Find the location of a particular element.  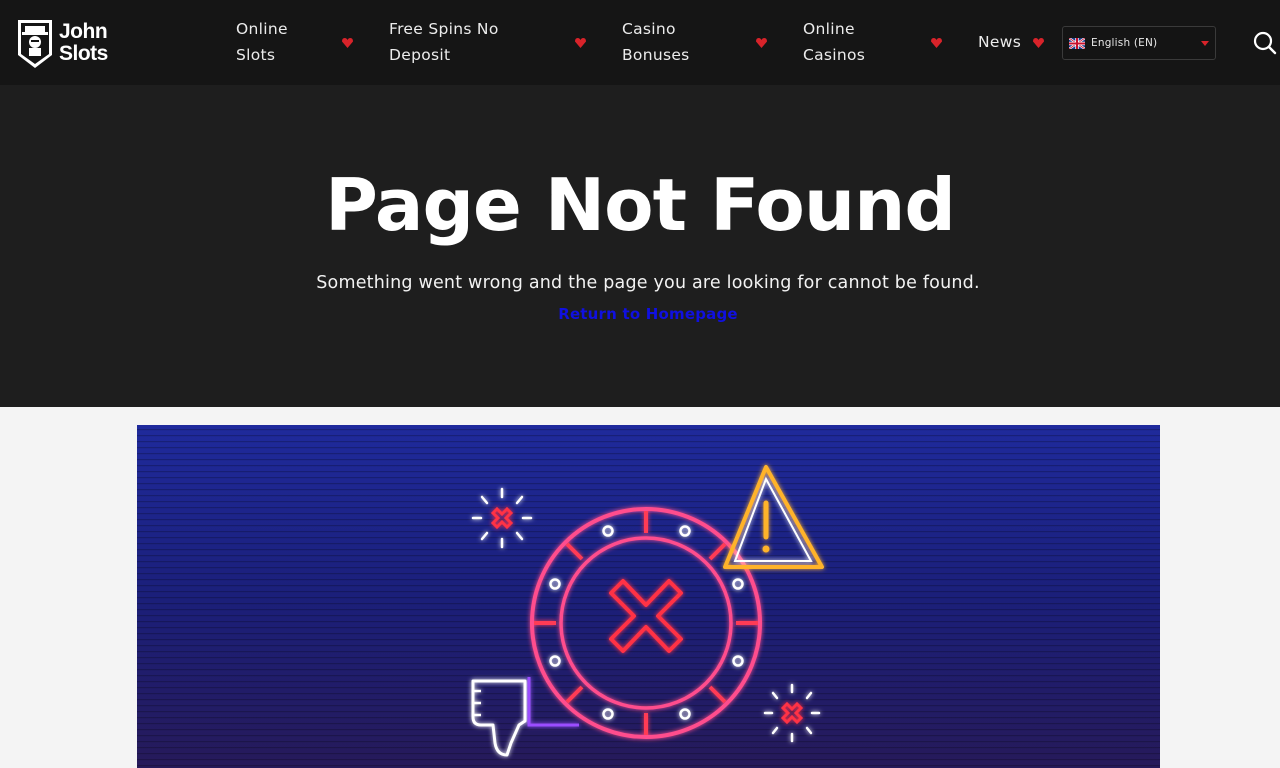

search-button is located at coordinates (1265, 43).